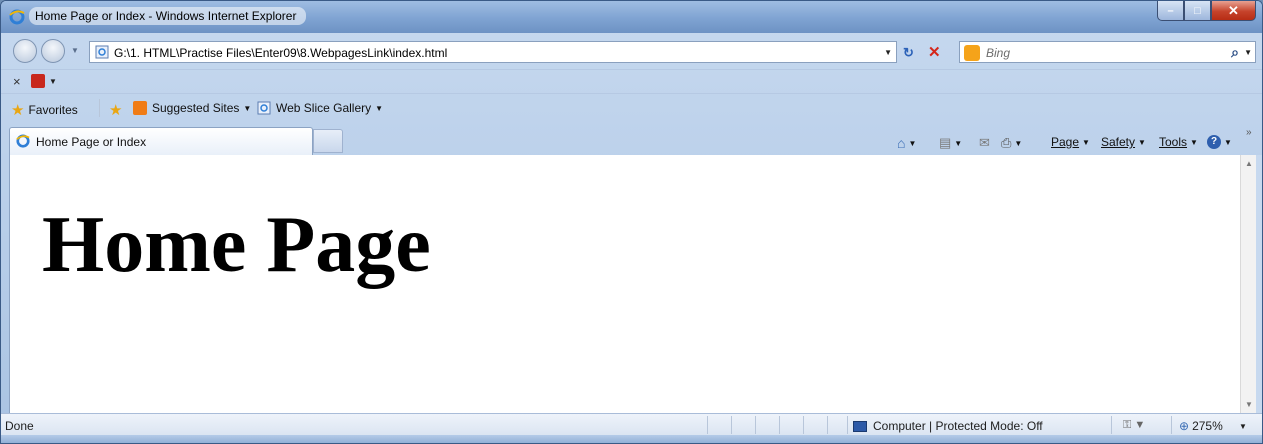 This screenshot has height=444, width=1263. I want to click on star-icon: ★, so click(18, 110).